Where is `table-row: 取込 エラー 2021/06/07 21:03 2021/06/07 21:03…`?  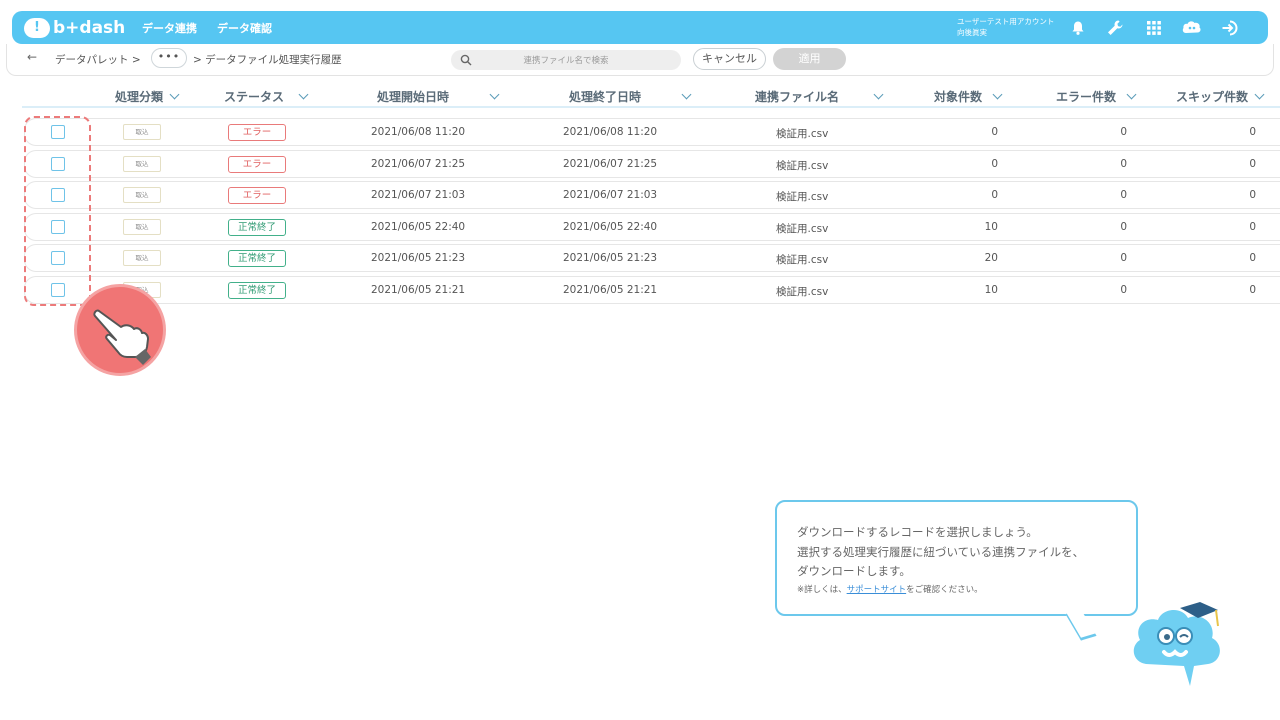
table-row: 取込 エラー 2021/06/07 21:03 2021/06/07 21:03… is located at coordinates (652, 195).